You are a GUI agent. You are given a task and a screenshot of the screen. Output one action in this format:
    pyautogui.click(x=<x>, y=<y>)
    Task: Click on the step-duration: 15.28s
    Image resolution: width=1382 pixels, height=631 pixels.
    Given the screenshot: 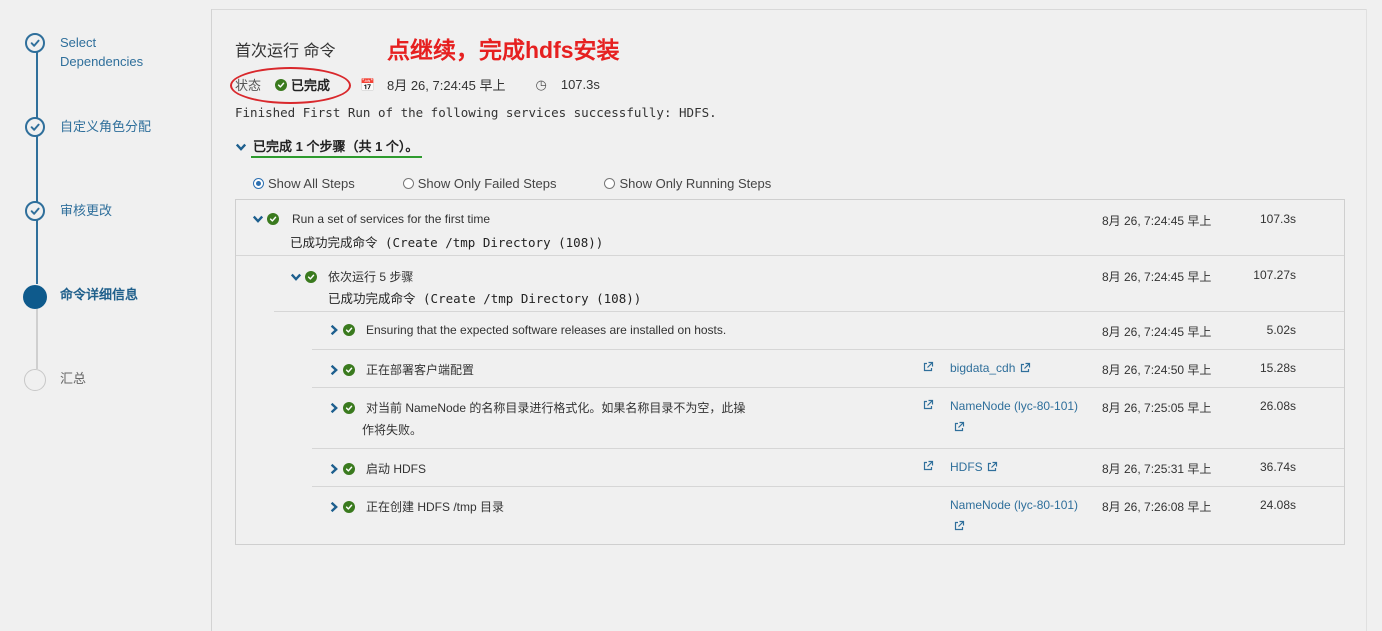 What is the action you would take?
    pyautogui.click(x=1277, y=368)
    